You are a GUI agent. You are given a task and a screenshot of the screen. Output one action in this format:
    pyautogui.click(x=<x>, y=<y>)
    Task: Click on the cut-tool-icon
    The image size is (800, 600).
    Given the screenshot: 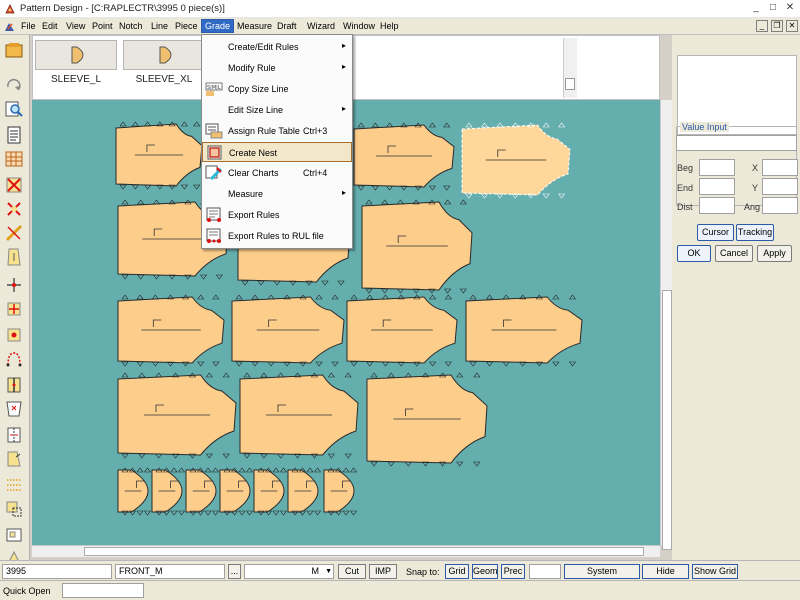 What is the action you would take?
    pyautogui.click(x=14, y=233)
    